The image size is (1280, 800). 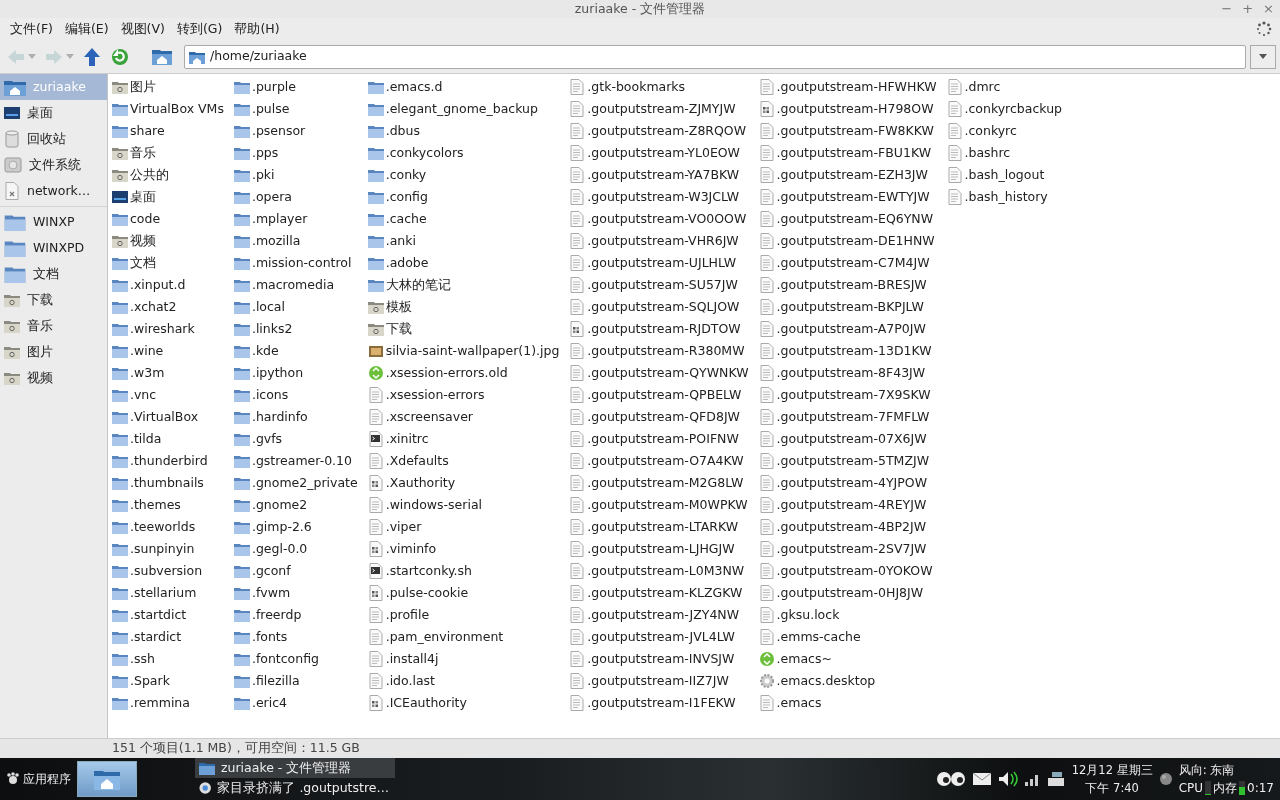 I want to click on file-item: .goutputstream-EWTYJW, so click(x=848, y=197).